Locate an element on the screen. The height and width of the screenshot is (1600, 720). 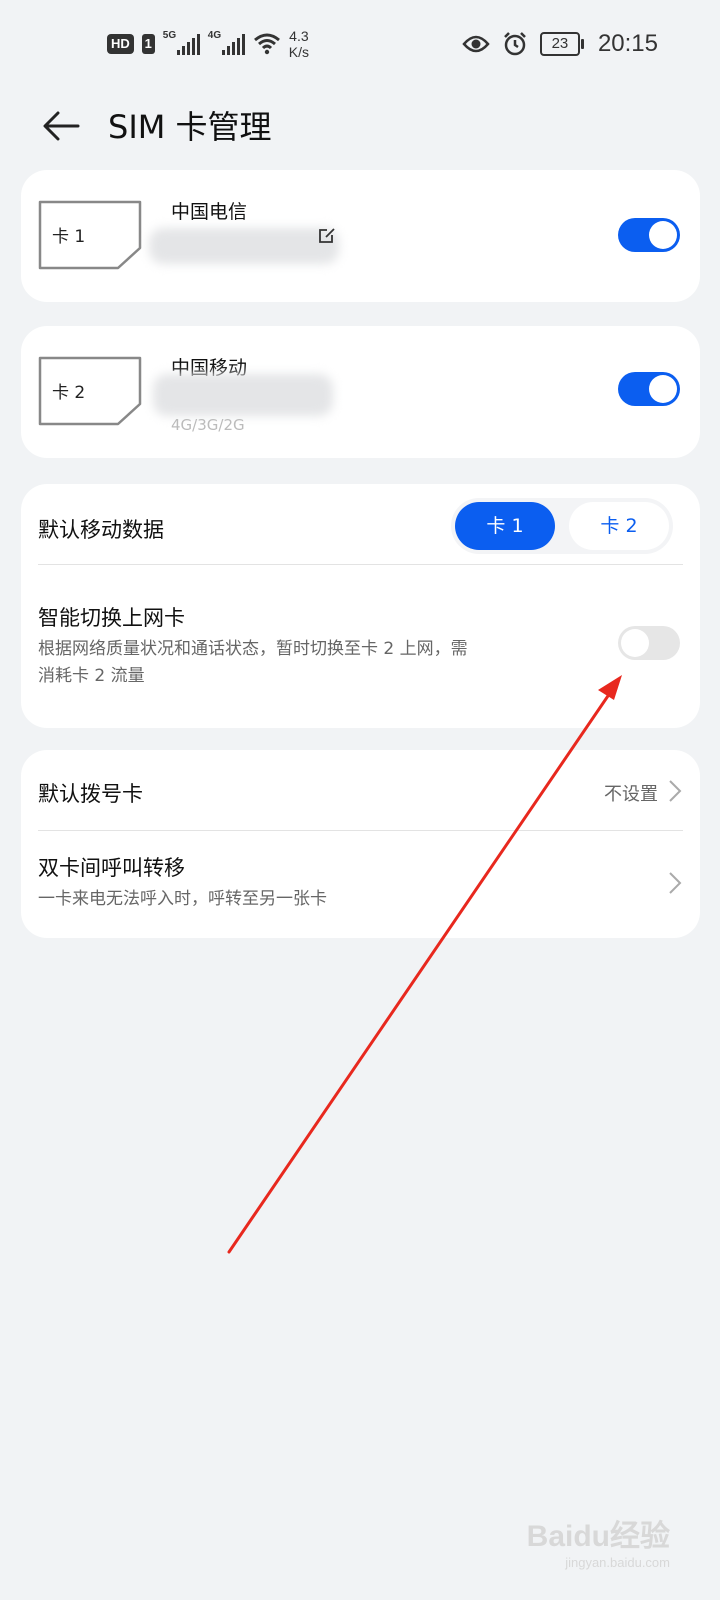
call-forward-row: 双卡间呼叫转移 一卡来电无法呼入时，呼转至另一张卡 is located at coordinates (360, 884).